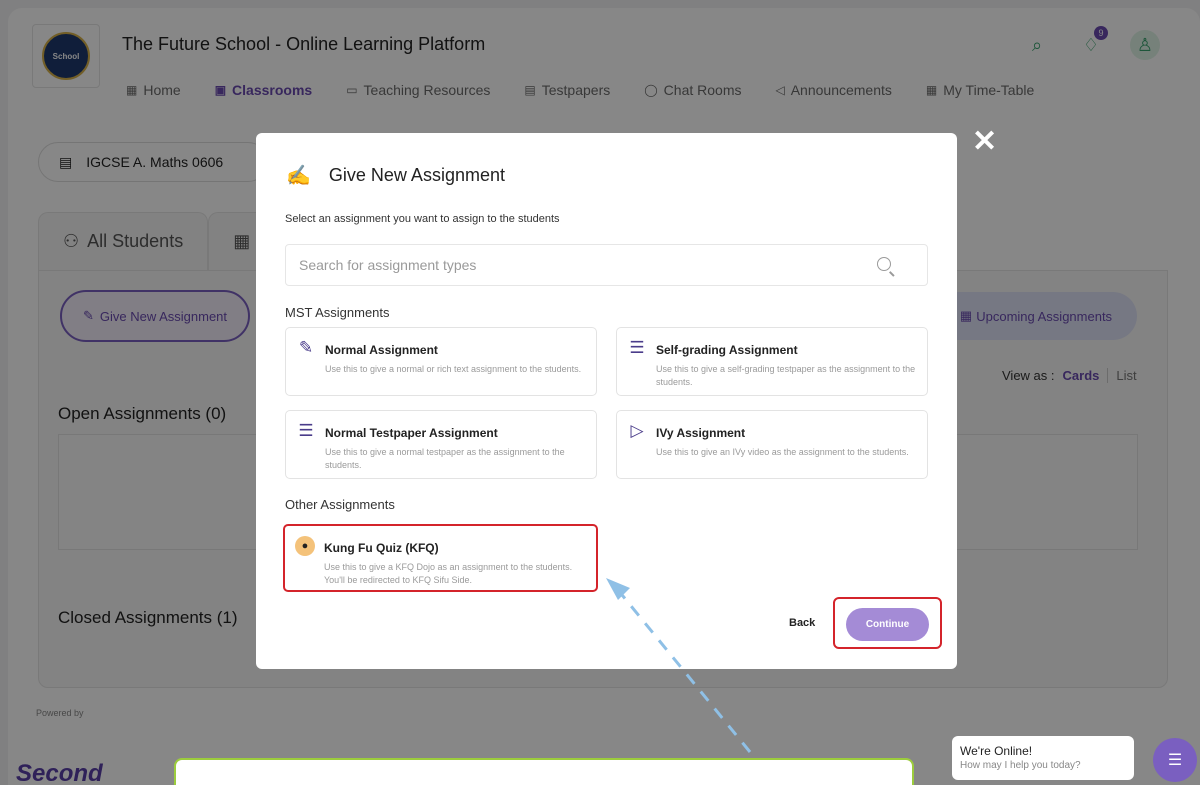 The image size is (1200, 785). What do you see at coordinates (1175, 760) in the screenshot?
I see `chat-launcher-icon: ☰` at bounding box center [1175, 760].